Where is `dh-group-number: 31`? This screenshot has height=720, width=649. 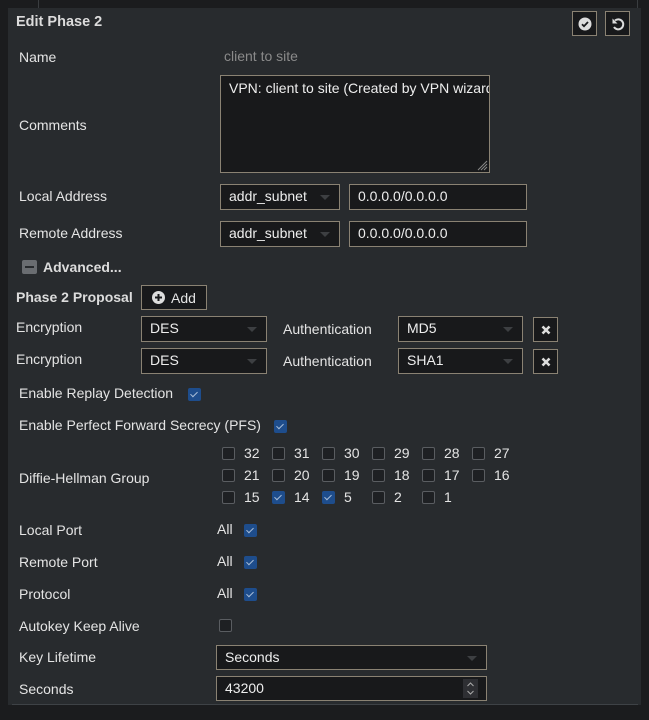 dh-group-number: 31 is located at coordinates (302, 453).